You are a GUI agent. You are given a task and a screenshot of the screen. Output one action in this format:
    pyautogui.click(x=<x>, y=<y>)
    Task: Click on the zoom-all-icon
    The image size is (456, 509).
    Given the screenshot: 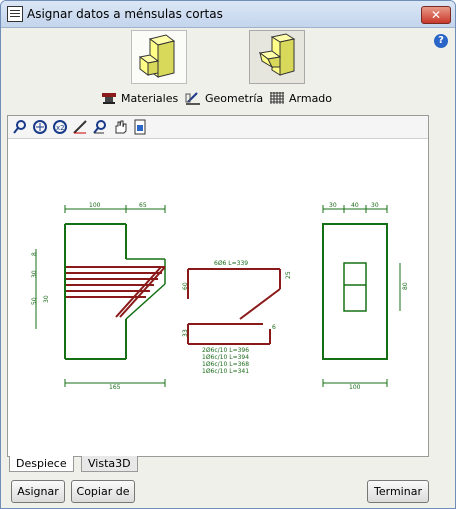 What is the action you would take?
    pyautogui.click(x=40, y=127)
    